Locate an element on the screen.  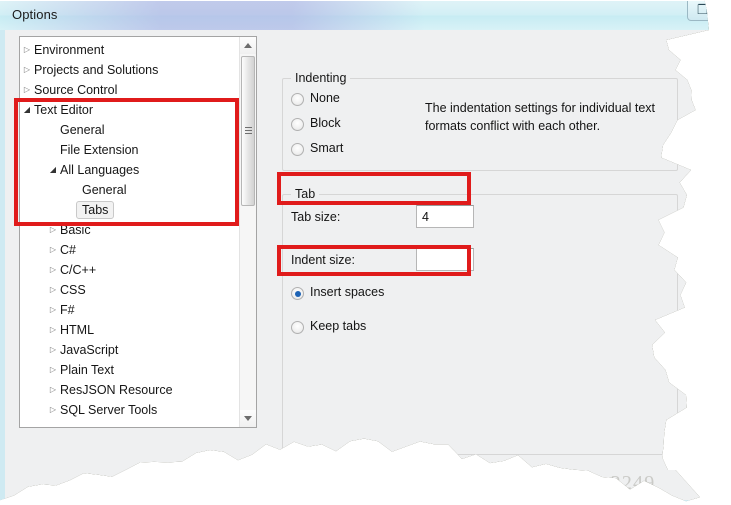
tree-item-label: Basic is located at coordinates (75, 230).